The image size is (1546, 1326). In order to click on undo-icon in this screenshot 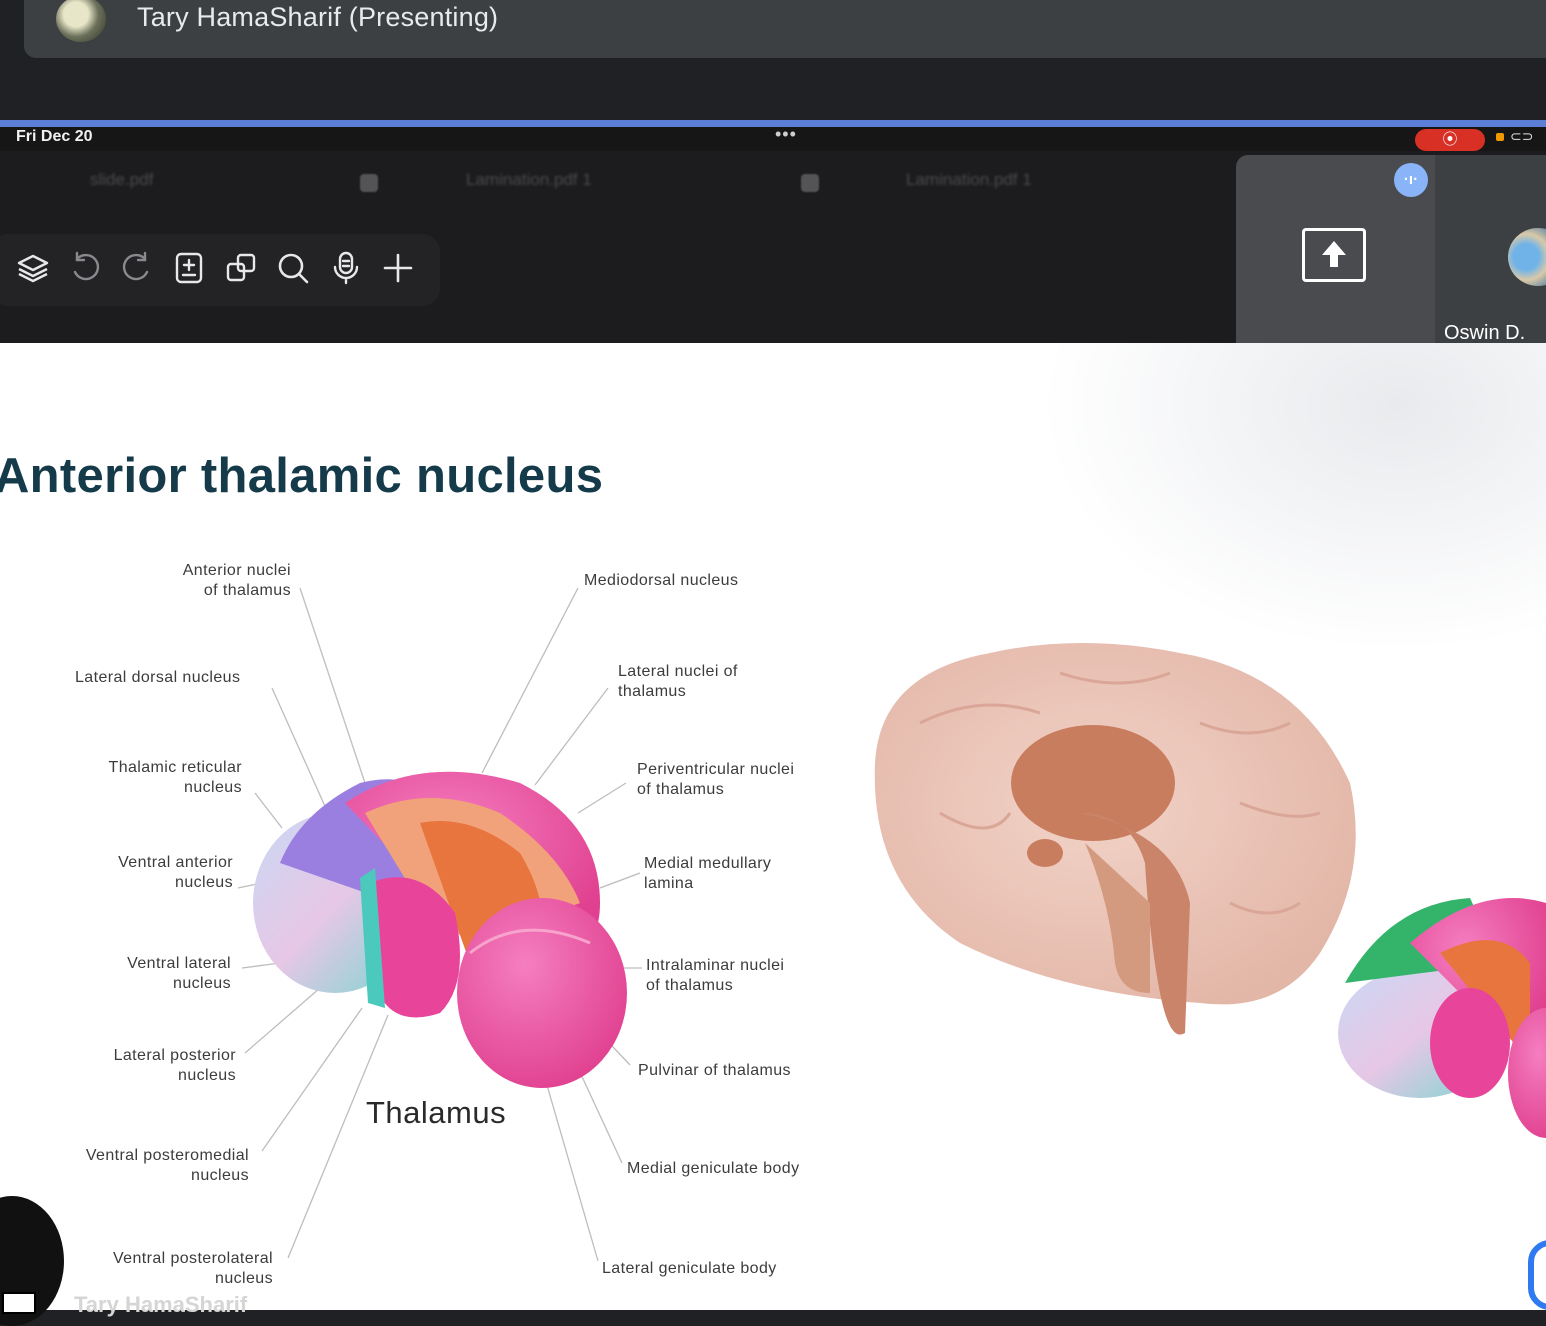, I will do `click(85, 268)`.